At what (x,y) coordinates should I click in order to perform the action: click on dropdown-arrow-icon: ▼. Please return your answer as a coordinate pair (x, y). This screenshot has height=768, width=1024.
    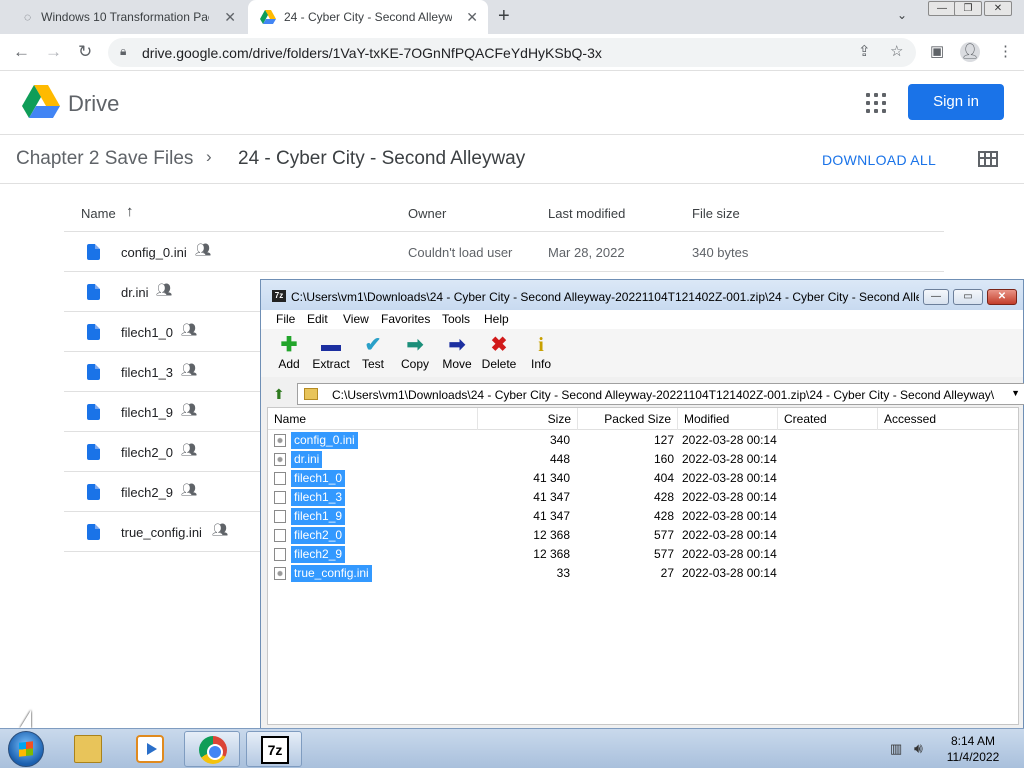
    Looking at the image, I should click on (1015, 393).